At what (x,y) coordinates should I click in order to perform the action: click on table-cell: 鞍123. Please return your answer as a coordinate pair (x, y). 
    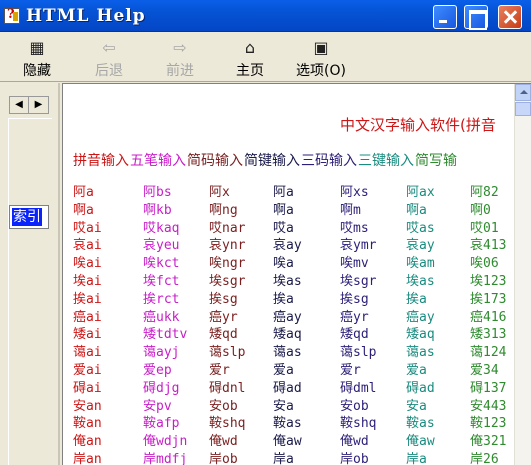
    Looking at the image, I should click on (488, 424).